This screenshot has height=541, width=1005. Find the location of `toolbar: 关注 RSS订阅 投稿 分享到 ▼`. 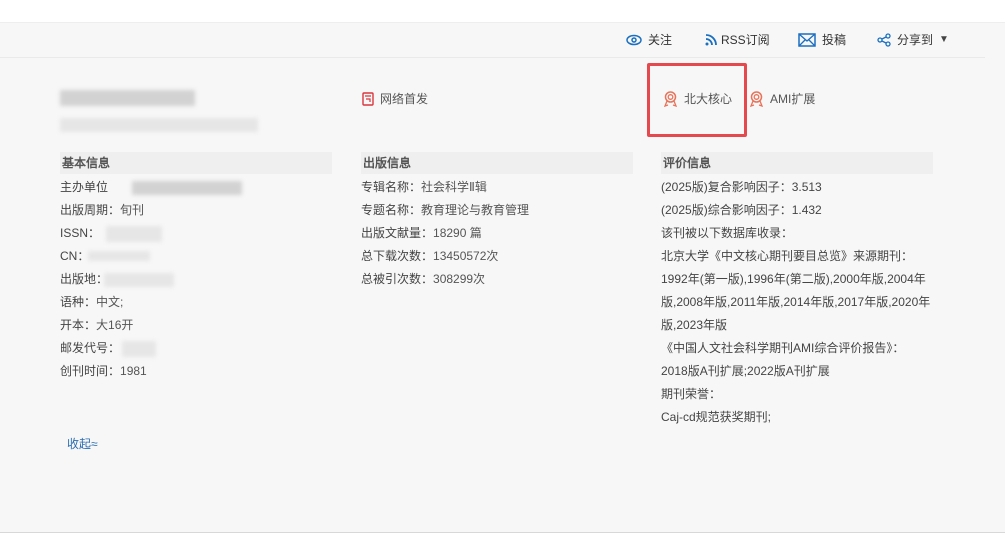

toolbar: 关注 RSS订阅 投稿 分享到 ▼ is located at coordinates (502, 40).